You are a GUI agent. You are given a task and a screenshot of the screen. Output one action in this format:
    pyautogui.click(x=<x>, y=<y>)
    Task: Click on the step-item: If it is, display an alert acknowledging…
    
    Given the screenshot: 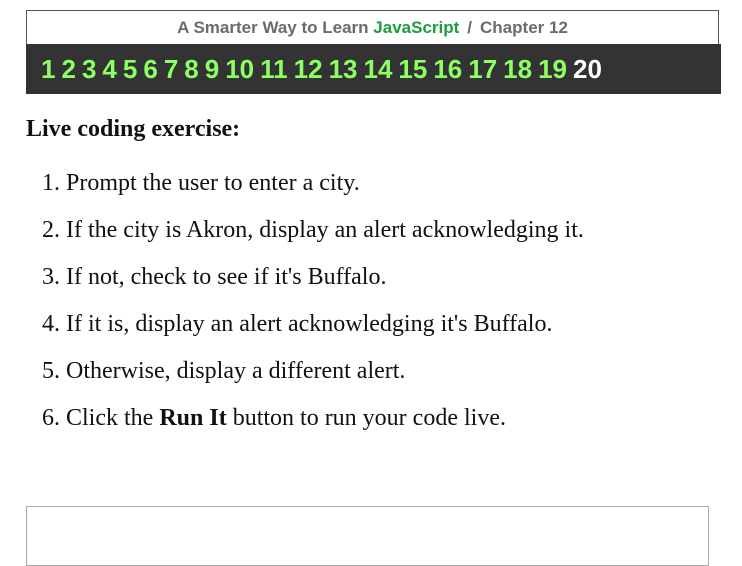 What is the action you would take?
    pyautogui.click(x=391, y=330)
    